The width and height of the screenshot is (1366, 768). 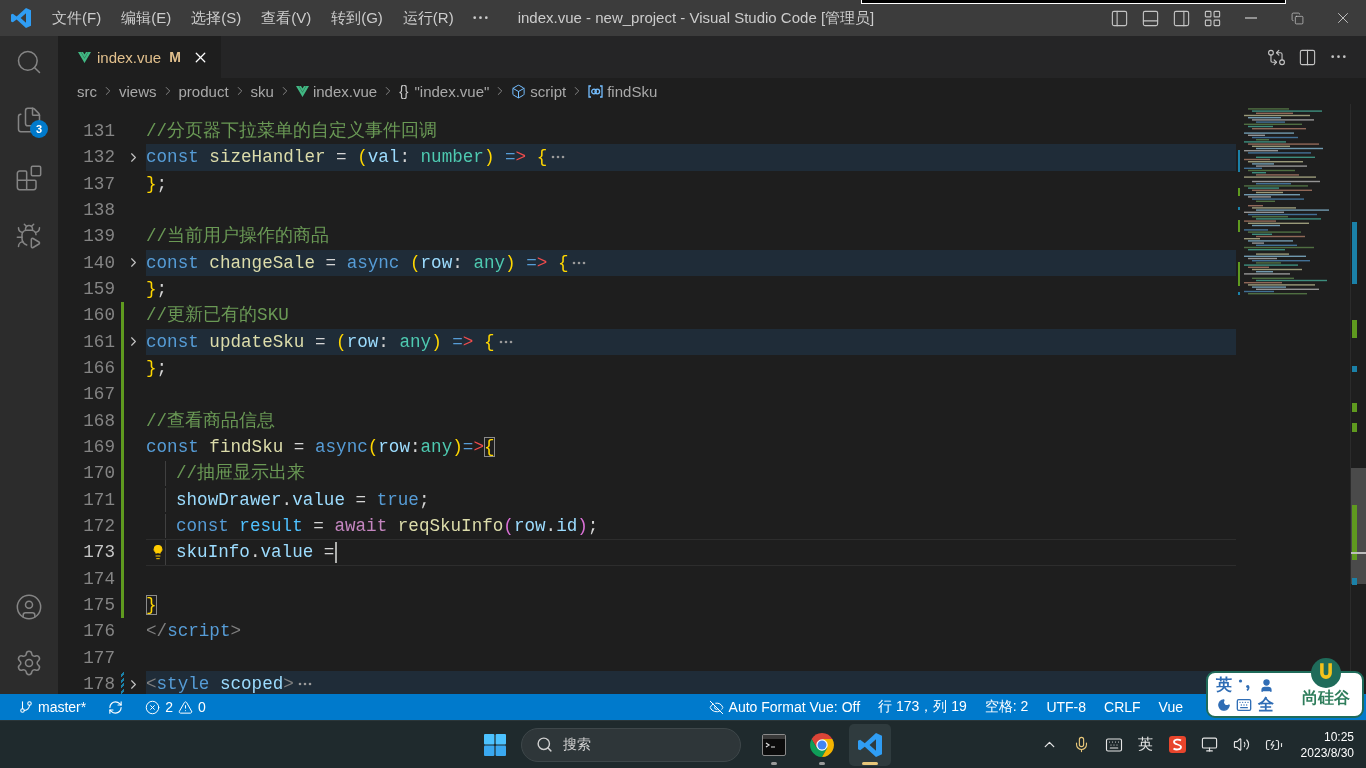 What do you see at coordinates (99, 420) in the screenshot?
I see `line-number: 168` at bounding box center [99, 420].